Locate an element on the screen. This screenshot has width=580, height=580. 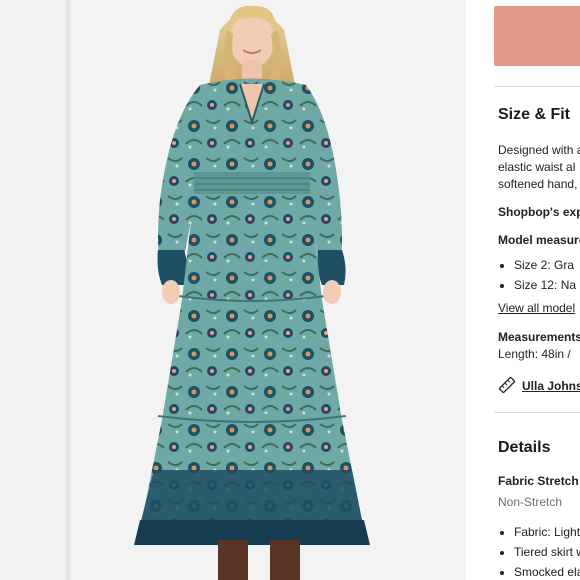
model-size-text: Size 2: Gra is located at coordinates (544, 265).